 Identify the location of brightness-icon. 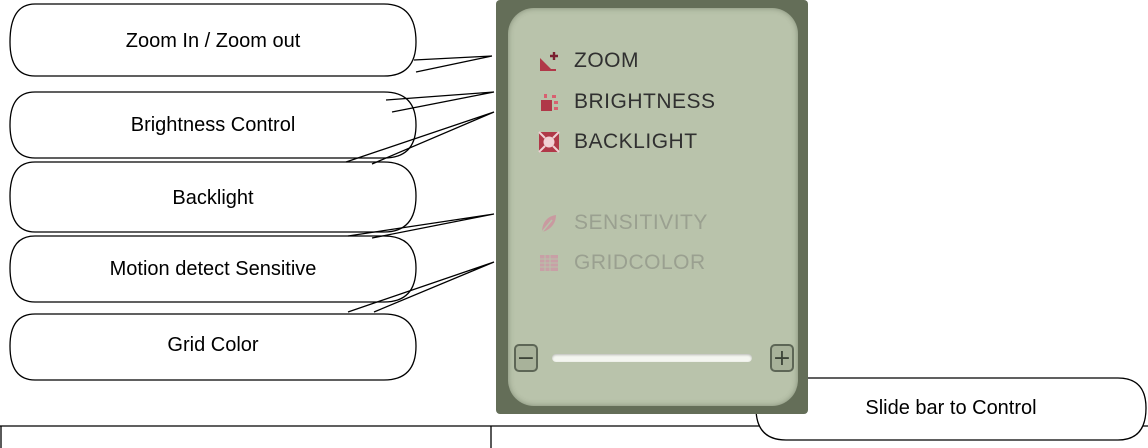
(549, 102).